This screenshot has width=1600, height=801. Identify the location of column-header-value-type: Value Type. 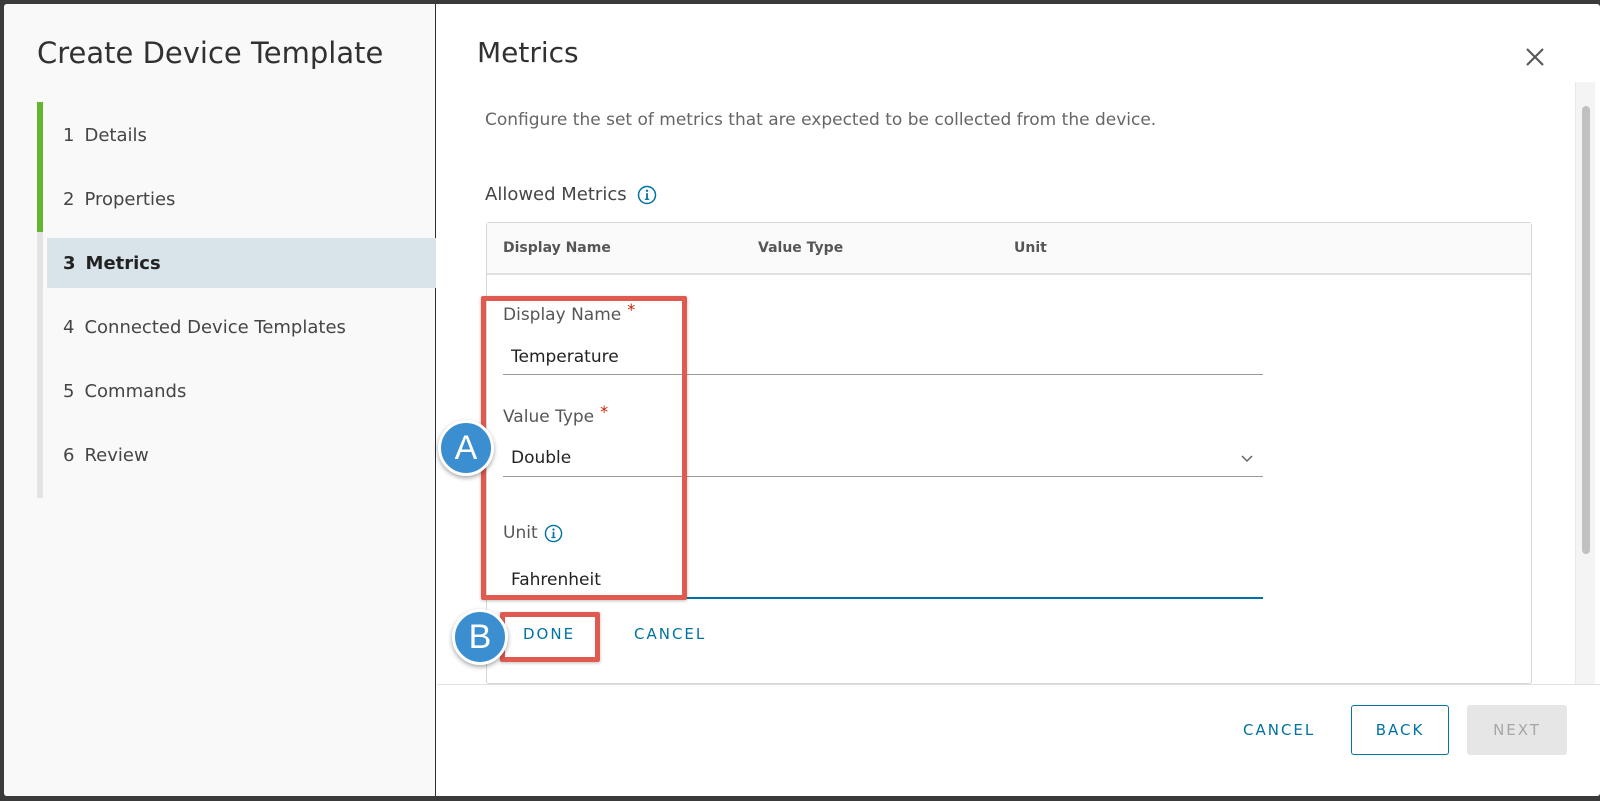
(800, 248).